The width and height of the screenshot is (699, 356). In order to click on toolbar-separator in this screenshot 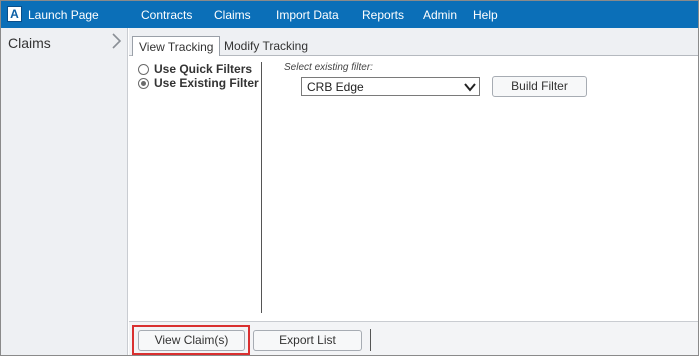, I will do `click(370, 340)`.